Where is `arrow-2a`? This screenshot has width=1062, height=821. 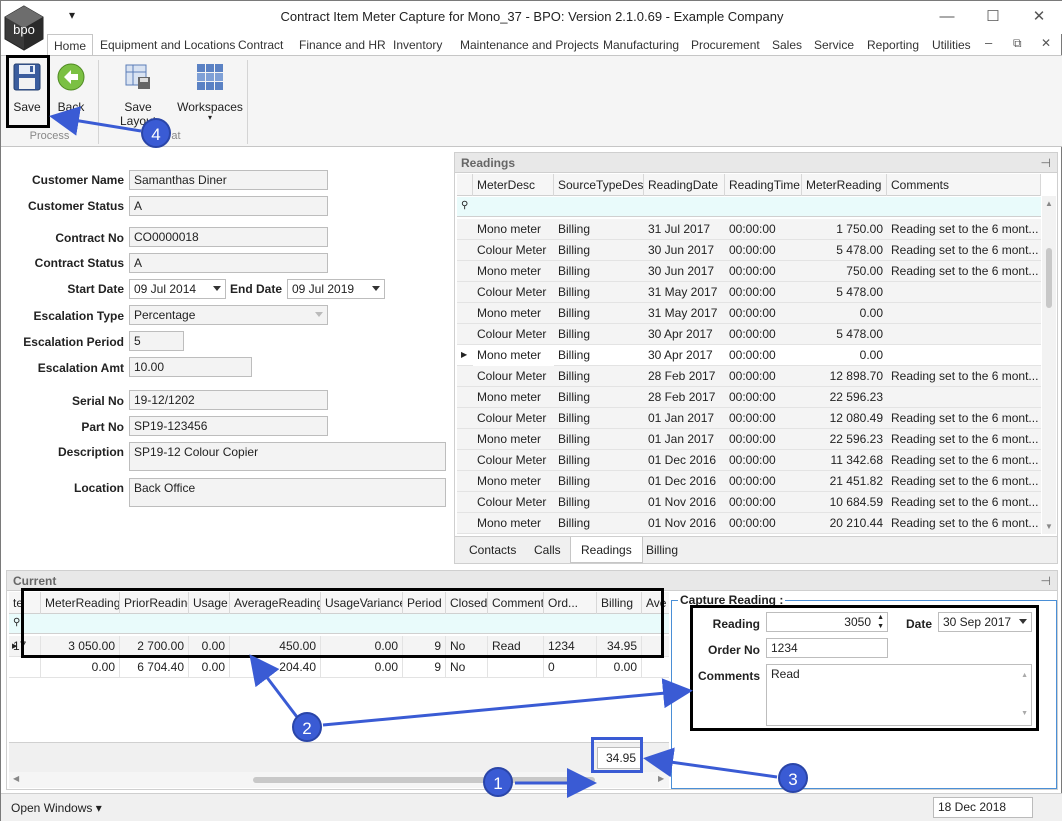
arrow-2a is located at coordinates (274, 686).